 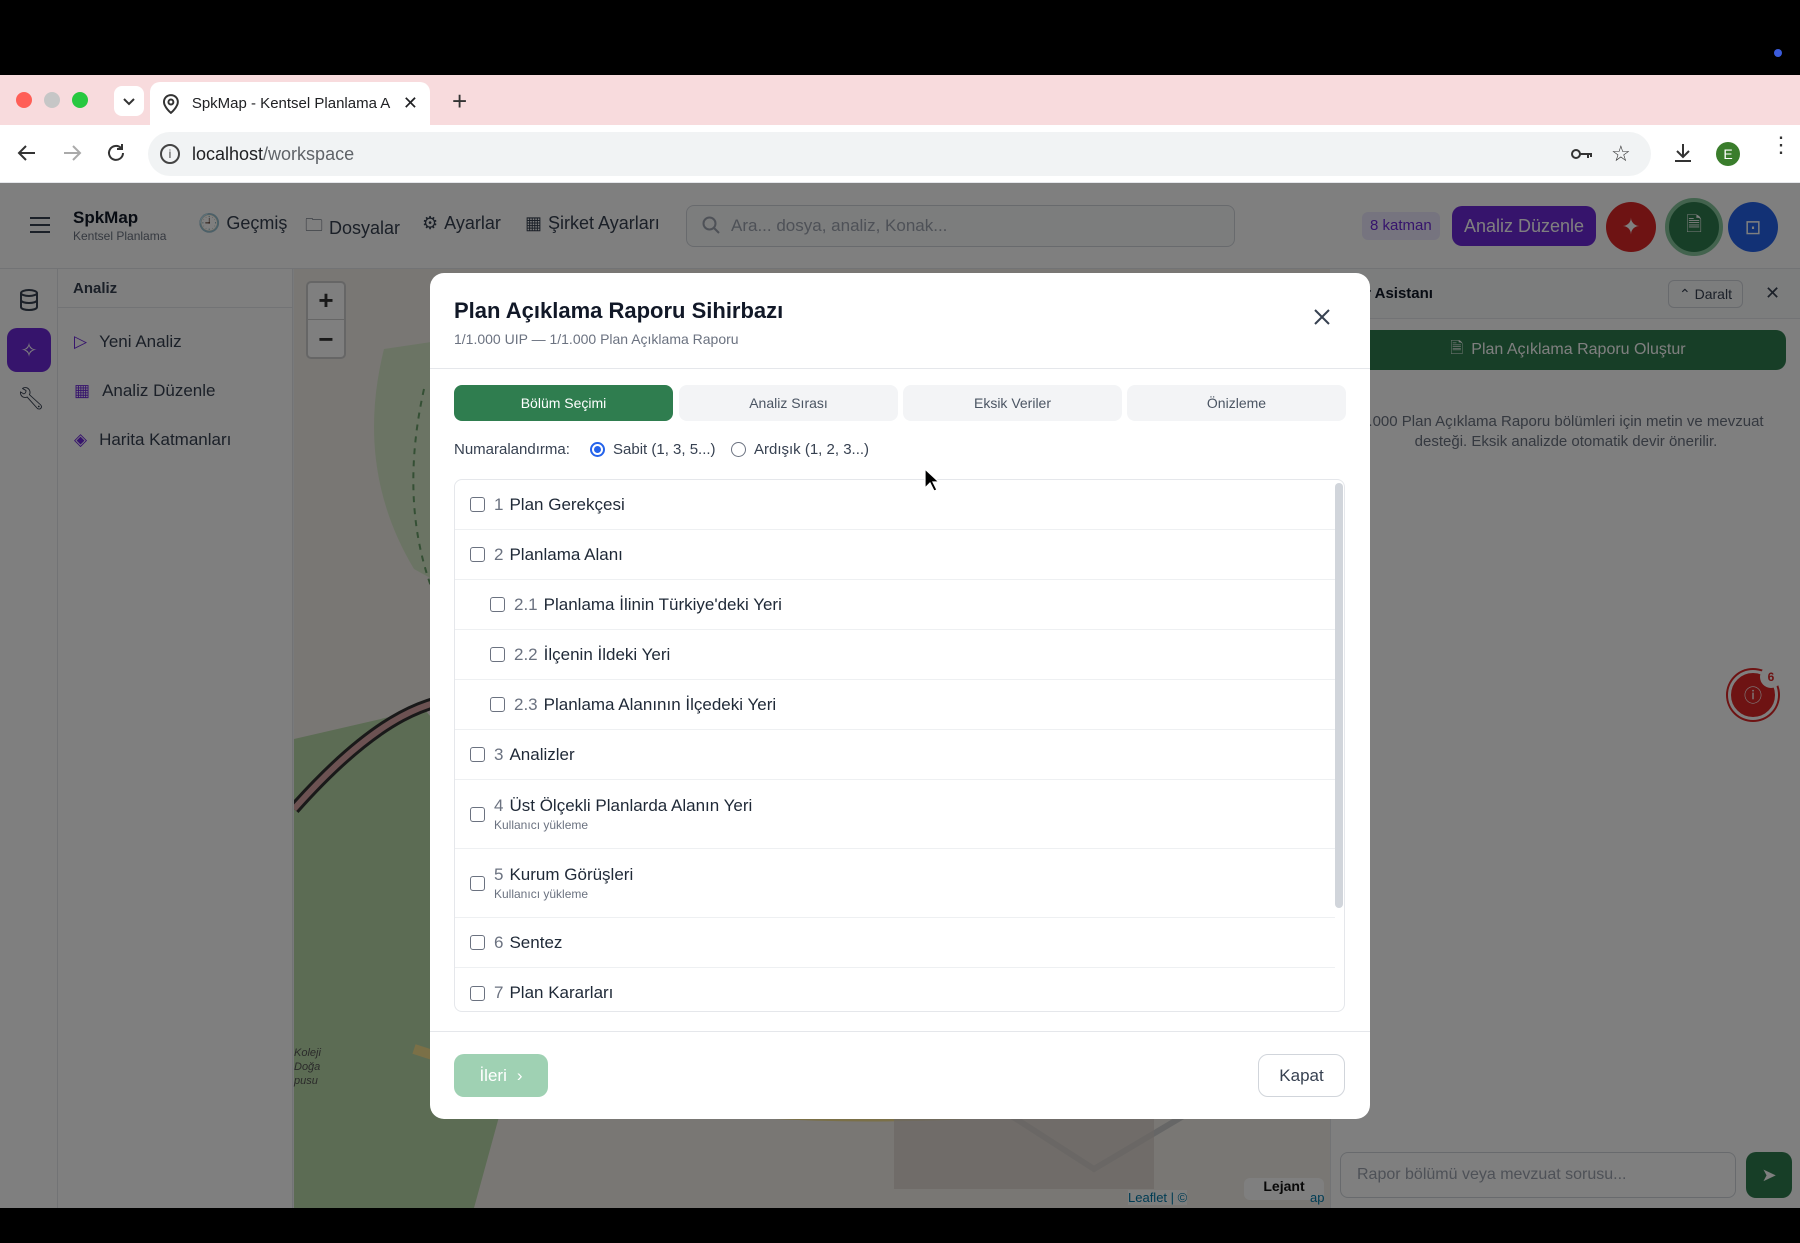 I want to click on step-preview: Önizleme, so click(x=1236, y=403).